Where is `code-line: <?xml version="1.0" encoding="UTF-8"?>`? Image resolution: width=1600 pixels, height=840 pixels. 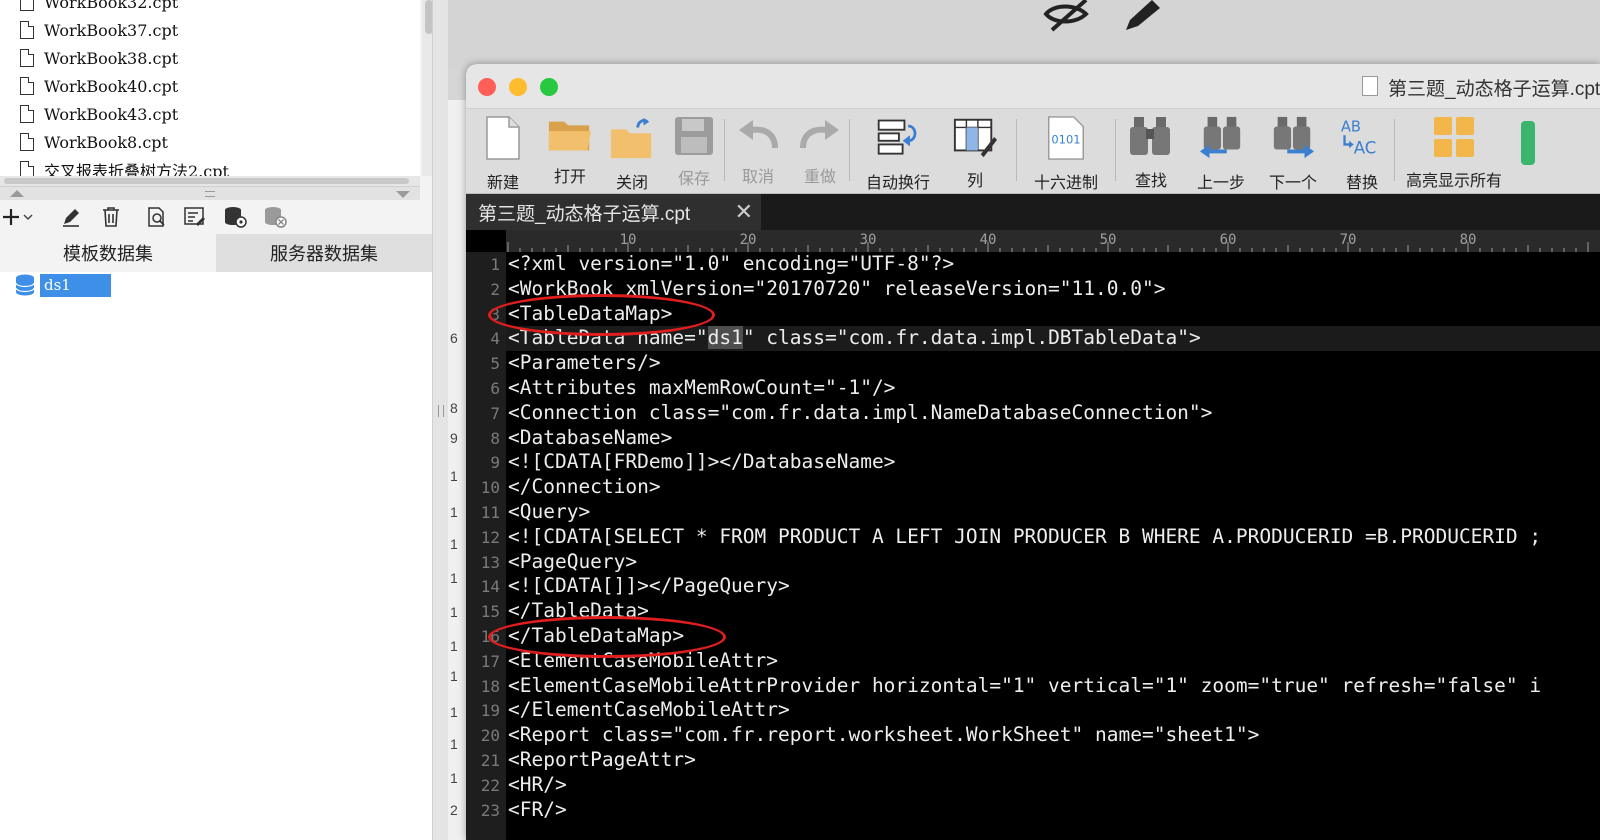 code-line: <?xml version="1.0" encoding="UTF-8"?> is located at coordinates (731, 264).